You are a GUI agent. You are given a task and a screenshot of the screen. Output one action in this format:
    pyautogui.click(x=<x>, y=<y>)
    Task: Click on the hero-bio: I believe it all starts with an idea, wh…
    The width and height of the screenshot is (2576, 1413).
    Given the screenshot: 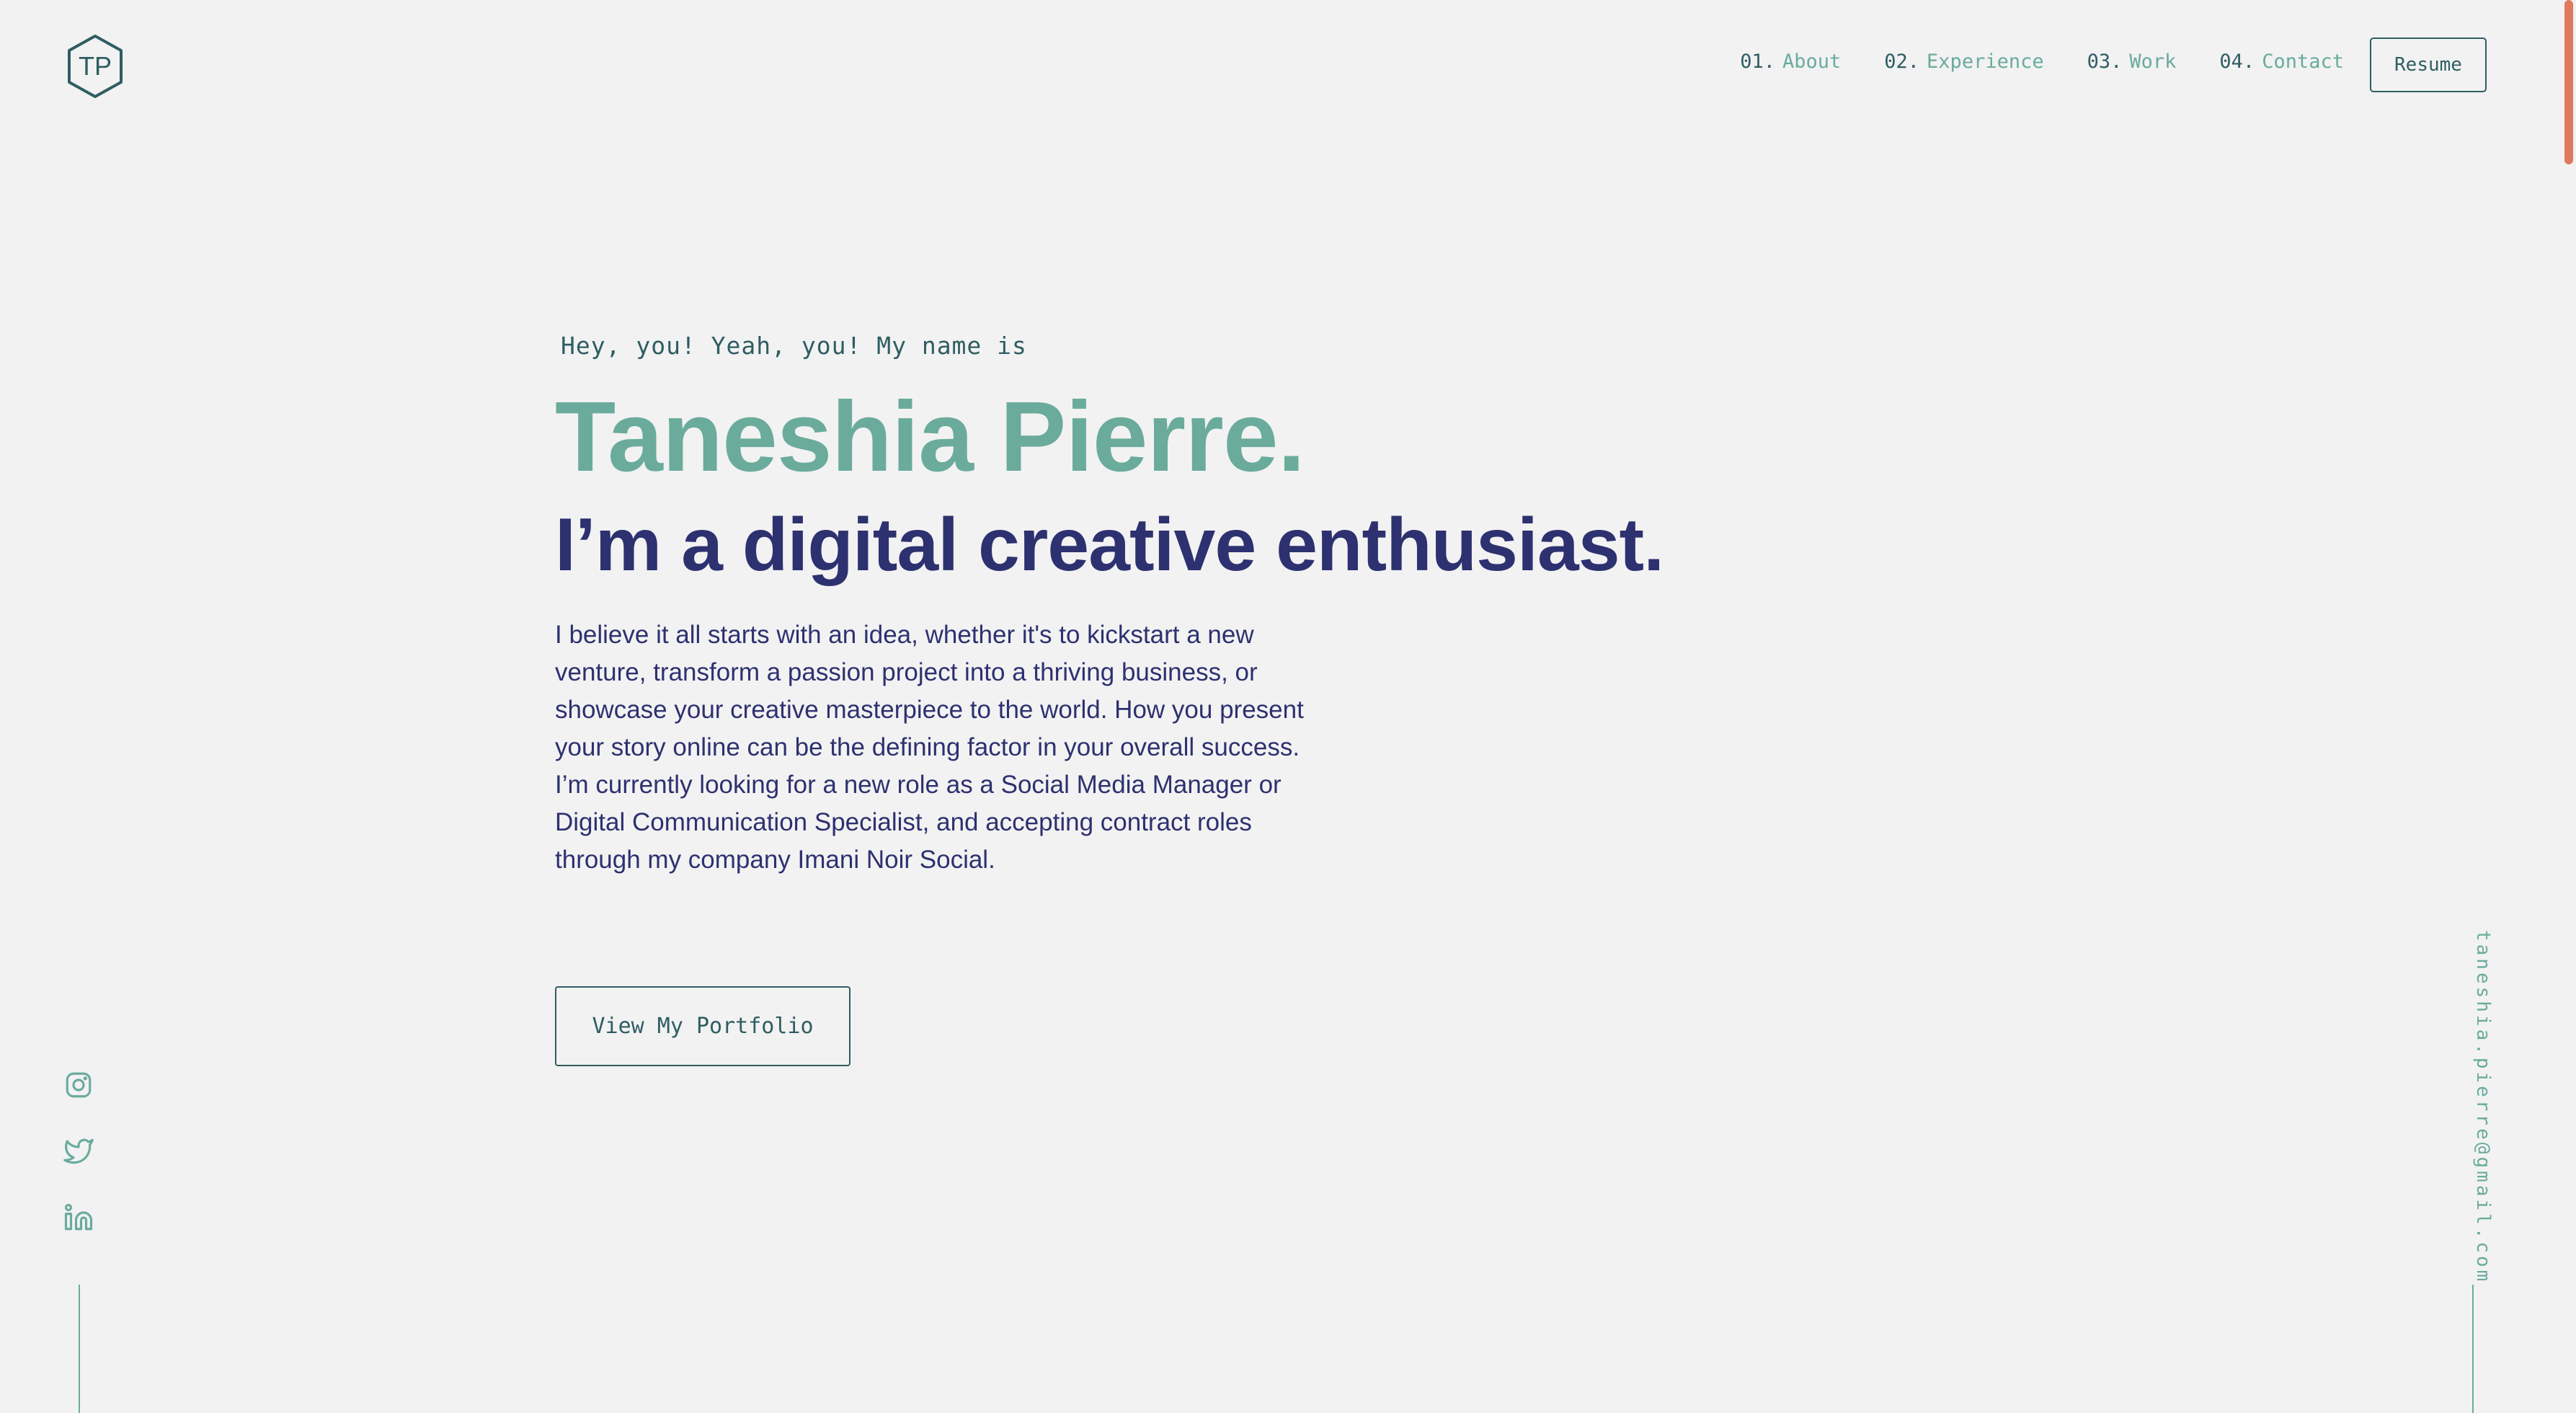 What is the action you would take?
    pyautogui.click(x=929, y=747)
    